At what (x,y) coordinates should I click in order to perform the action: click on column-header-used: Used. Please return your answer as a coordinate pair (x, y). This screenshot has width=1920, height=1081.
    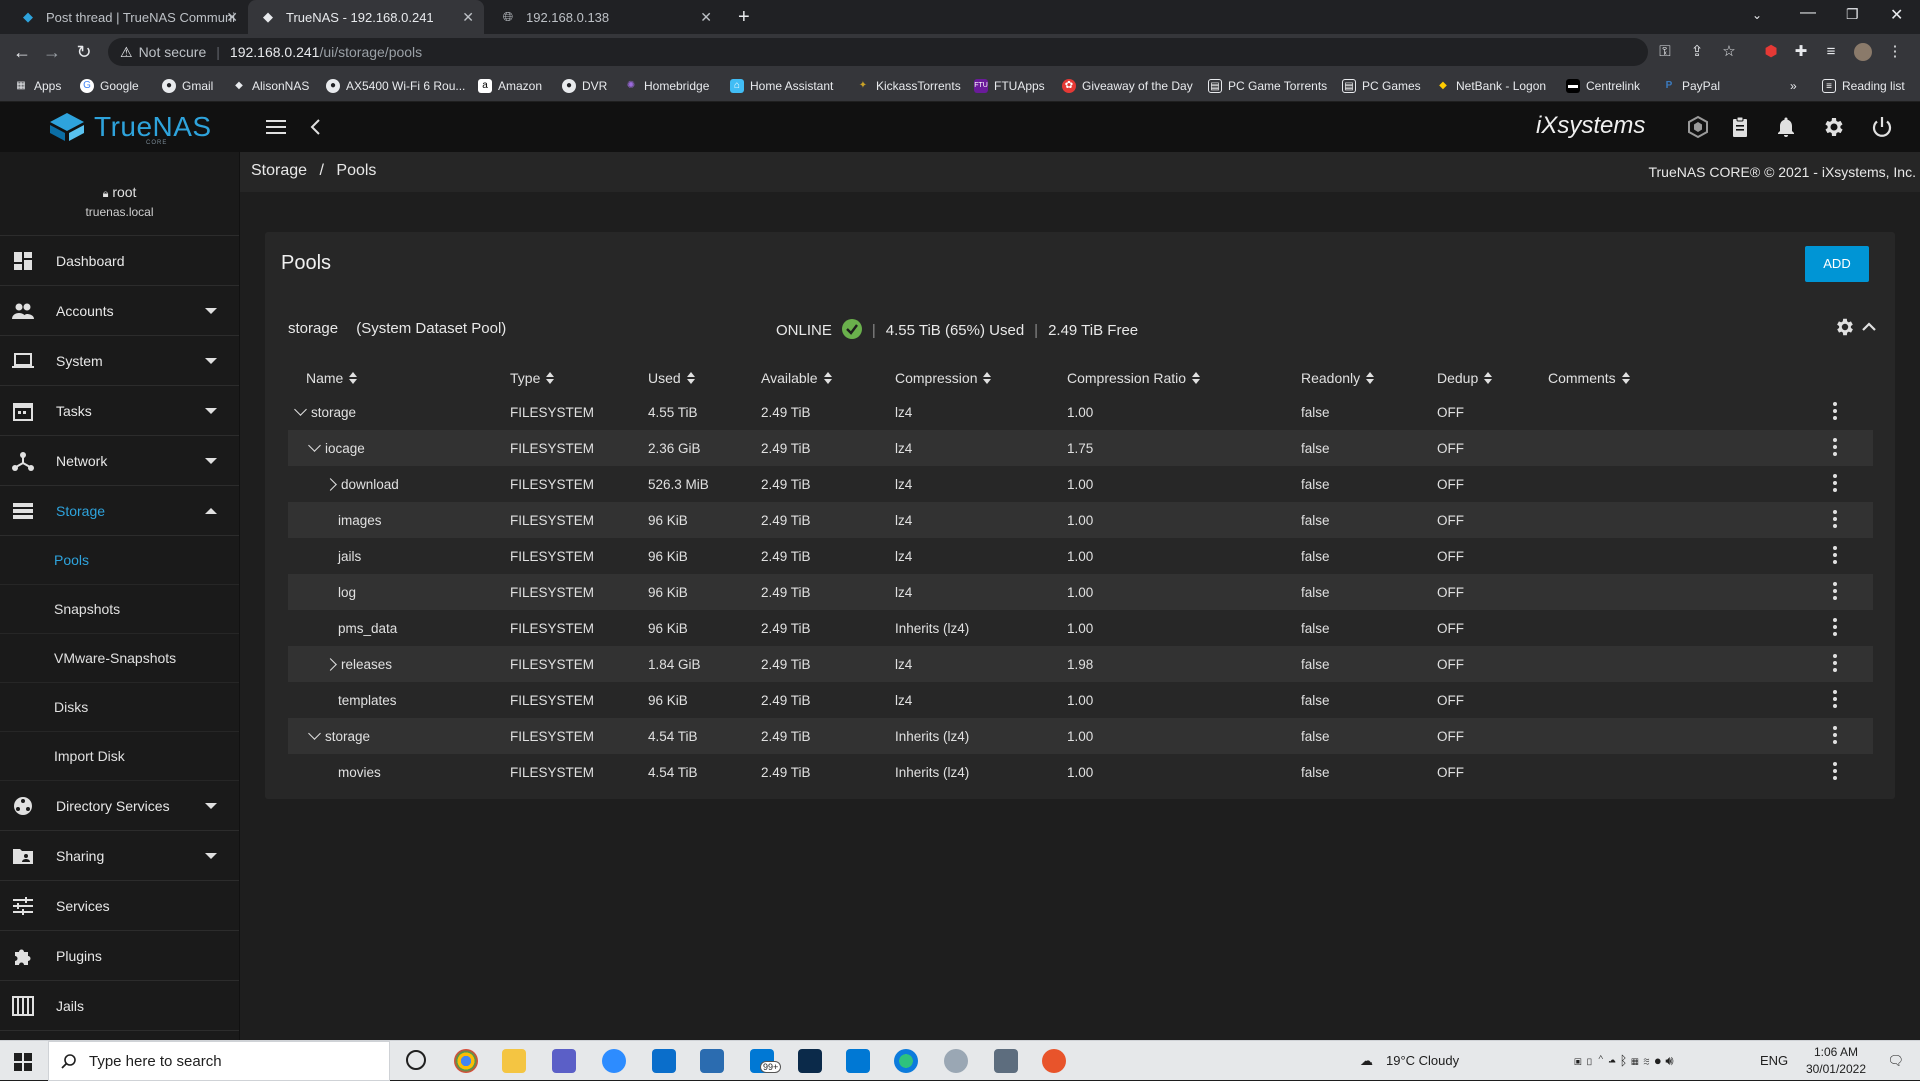
    Looking at the image, I should click on (672, 378).